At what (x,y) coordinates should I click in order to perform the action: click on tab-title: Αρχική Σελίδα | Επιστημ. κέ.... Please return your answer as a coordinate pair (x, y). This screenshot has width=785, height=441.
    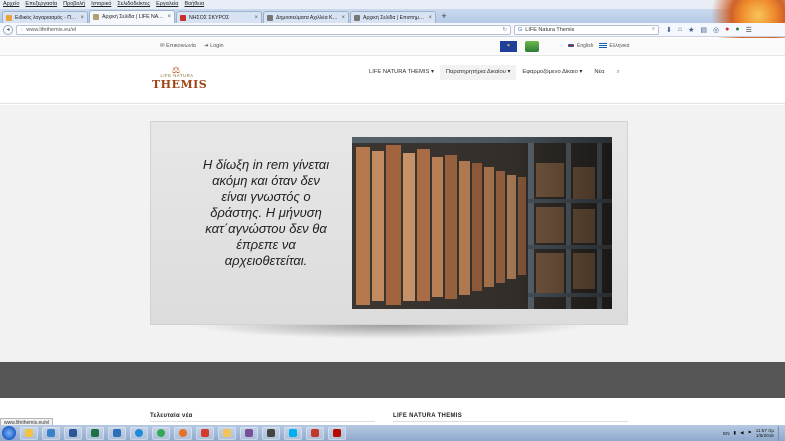
    Looking at the image, I should click on (394, 17).